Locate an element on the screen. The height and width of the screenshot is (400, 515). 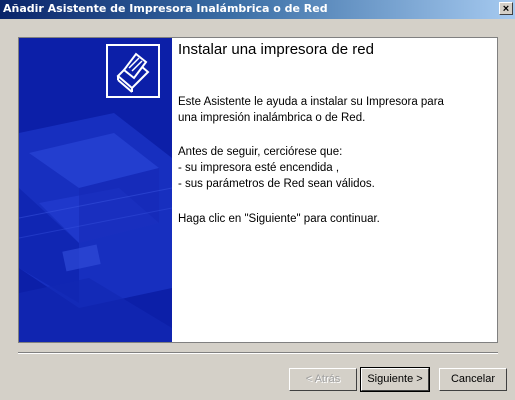
cancel-button: Cancelar is located at coordinates (473, 379).